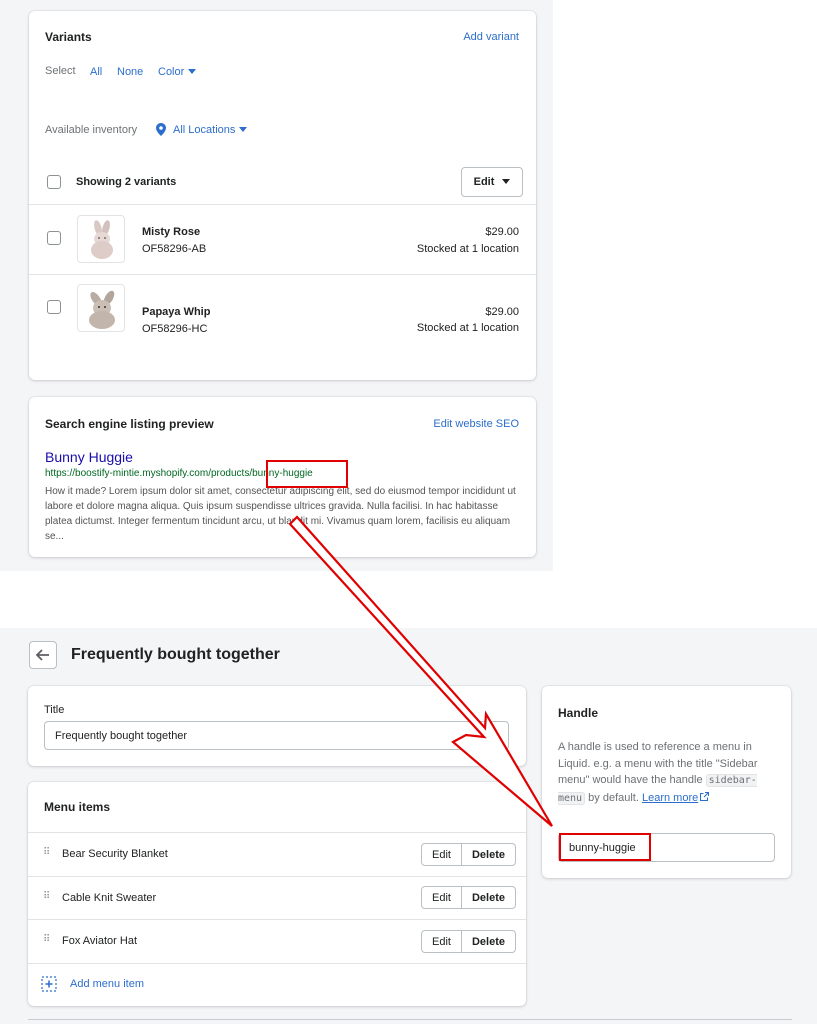 This screenshot has height=1024, width=817. Describe the element at coordinates (60, 71) in the screenshot. I see `select-label: Select` at that location.